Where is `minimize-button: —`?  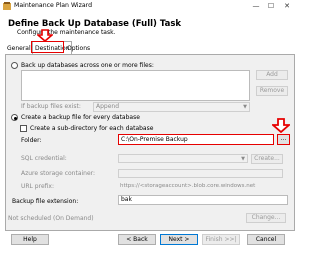
minimize-button: — is located at coordinates (256, 6).